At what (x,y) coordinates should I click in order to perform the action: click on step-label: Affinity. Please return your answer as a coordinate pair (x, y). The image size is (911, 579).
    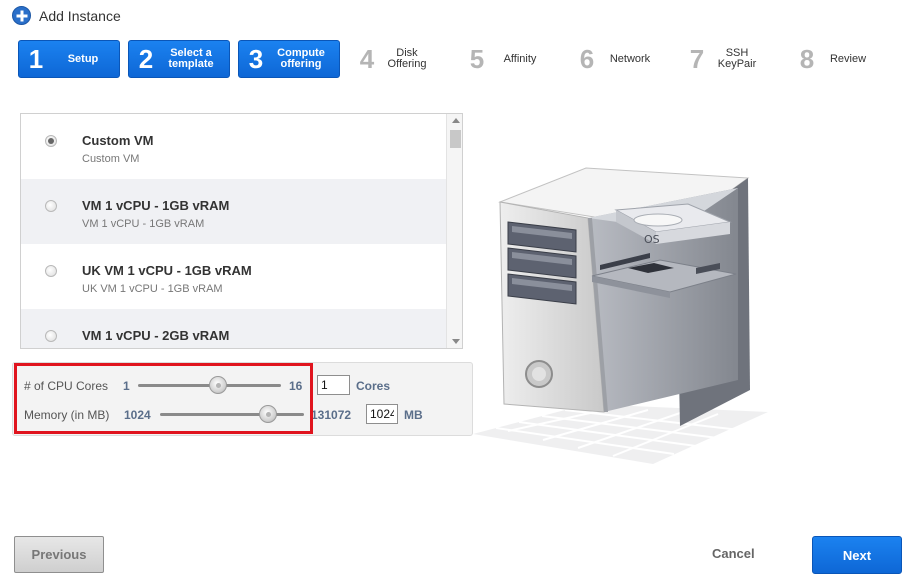
    Looking at the image, I should click on (520, 58).